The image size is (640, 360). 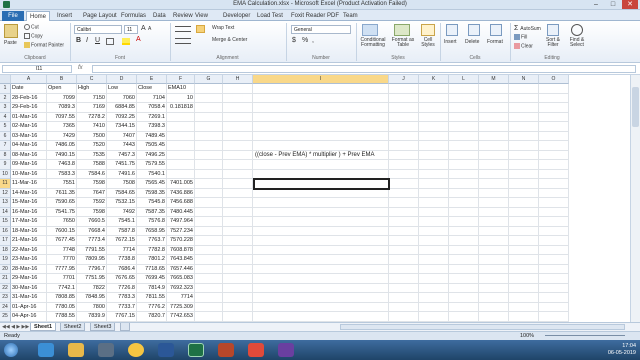 What do you see at coordinates (29, 250) in the screenshot?
I see `data-cell: 22-Mar-16` at bounding box center [29, 250].